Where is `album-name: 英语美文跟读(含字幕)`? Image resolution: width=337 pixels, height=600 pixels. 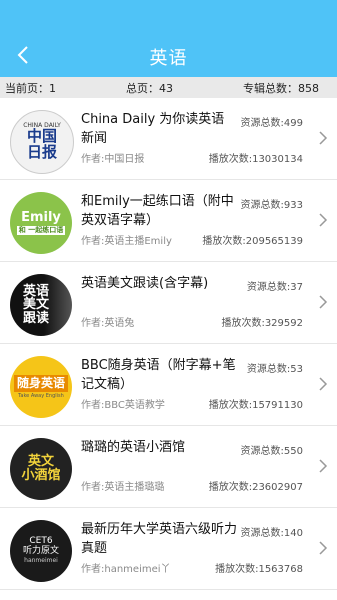
album-name: 英语美文跟读(含字幕) is located at coordinates (145, 283).